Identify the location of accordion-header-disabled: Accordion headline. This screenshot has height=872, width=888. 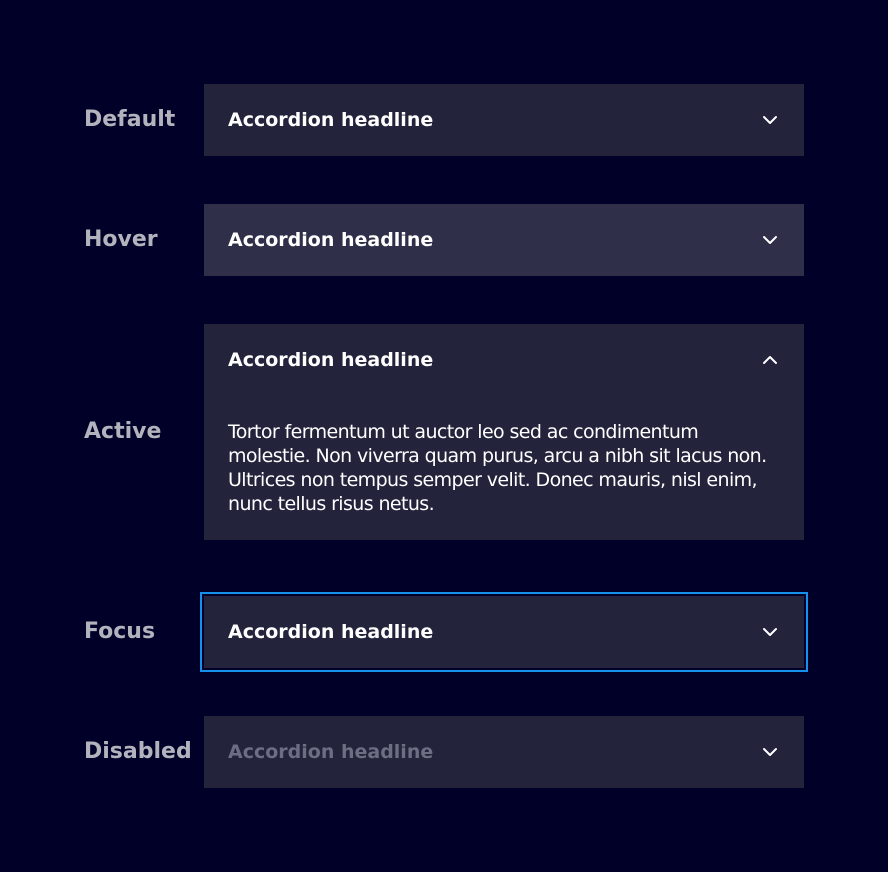
(504, 752).